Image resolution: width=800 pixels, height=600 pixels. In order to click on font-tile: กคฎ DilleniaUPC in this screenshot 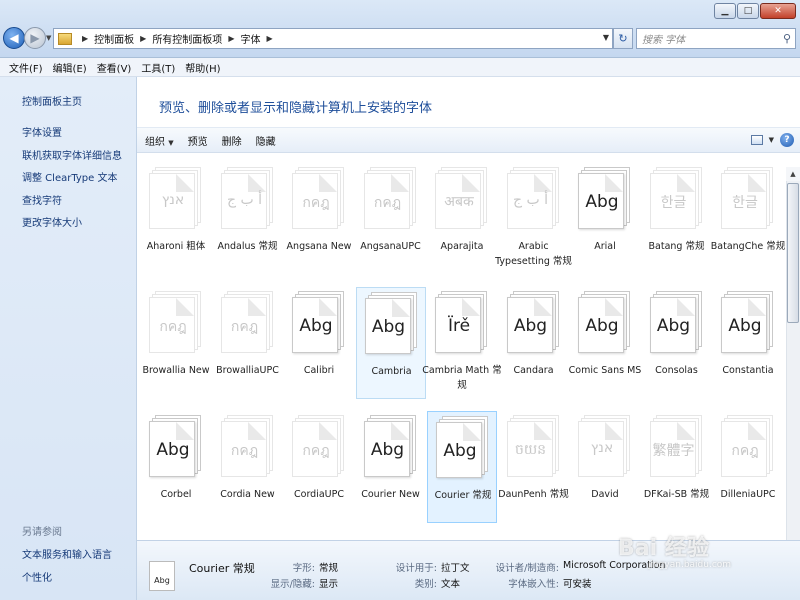, I will do `click(748, 467)`.